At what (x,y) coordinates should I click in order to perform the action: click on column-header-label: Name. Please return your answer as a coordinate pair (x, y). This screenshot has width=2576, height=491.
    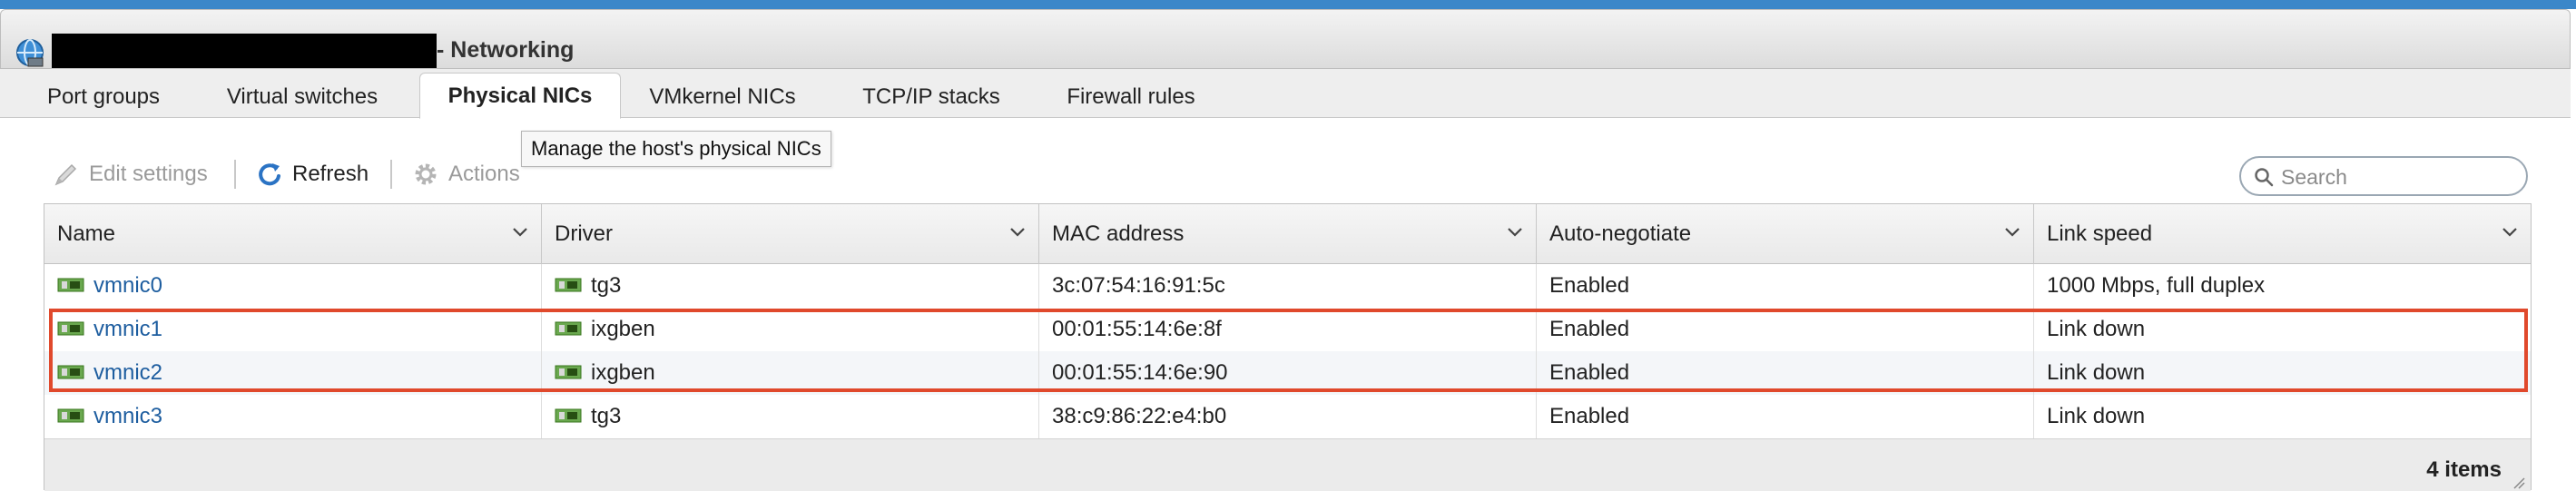
    Looking at the image, I should click on (86, 234).